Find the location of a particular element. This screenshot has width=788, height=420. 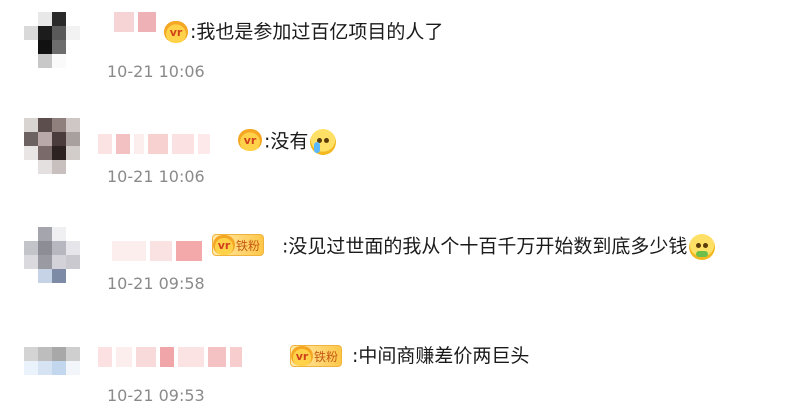

timestamp: 10-21 09:58 is located at coordinates (156, 283).